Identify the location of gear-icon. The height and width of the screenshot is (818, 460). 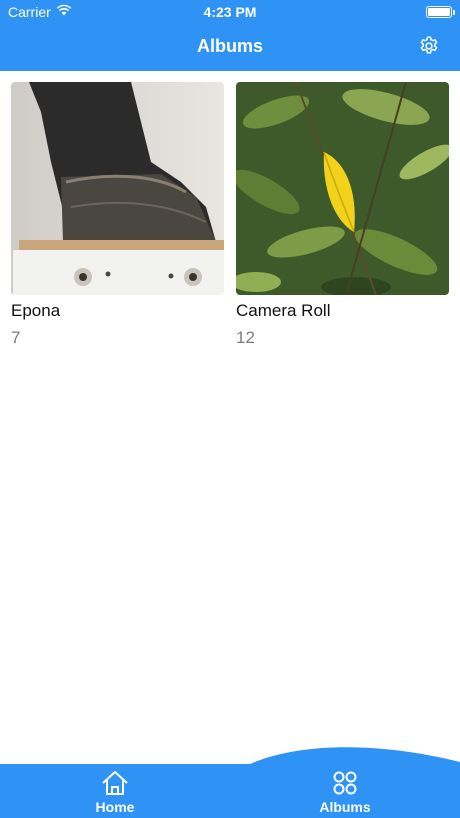
(429, 46).